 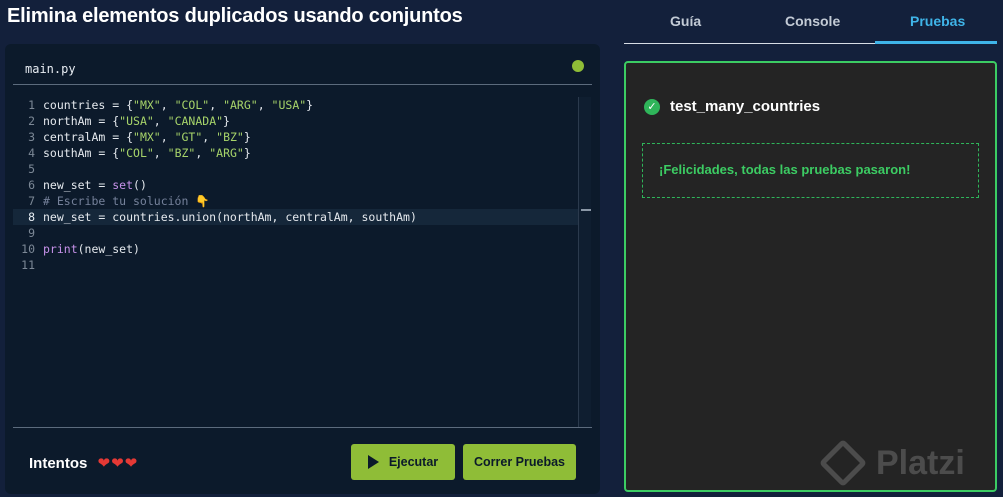 What do you see at coordinates (302, 64) in the screenshot?
I see `editor-header: main.py` at bounding box center [302, 64].